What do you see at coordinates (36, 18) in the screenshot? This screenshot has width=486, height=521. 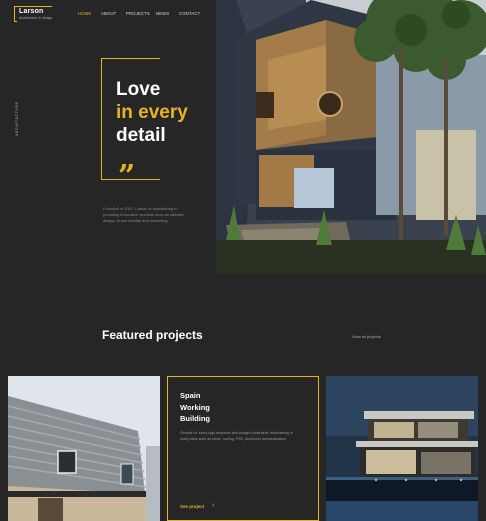 I see `logo-tagline: Architecture & design` at bounding box center [36, 18].